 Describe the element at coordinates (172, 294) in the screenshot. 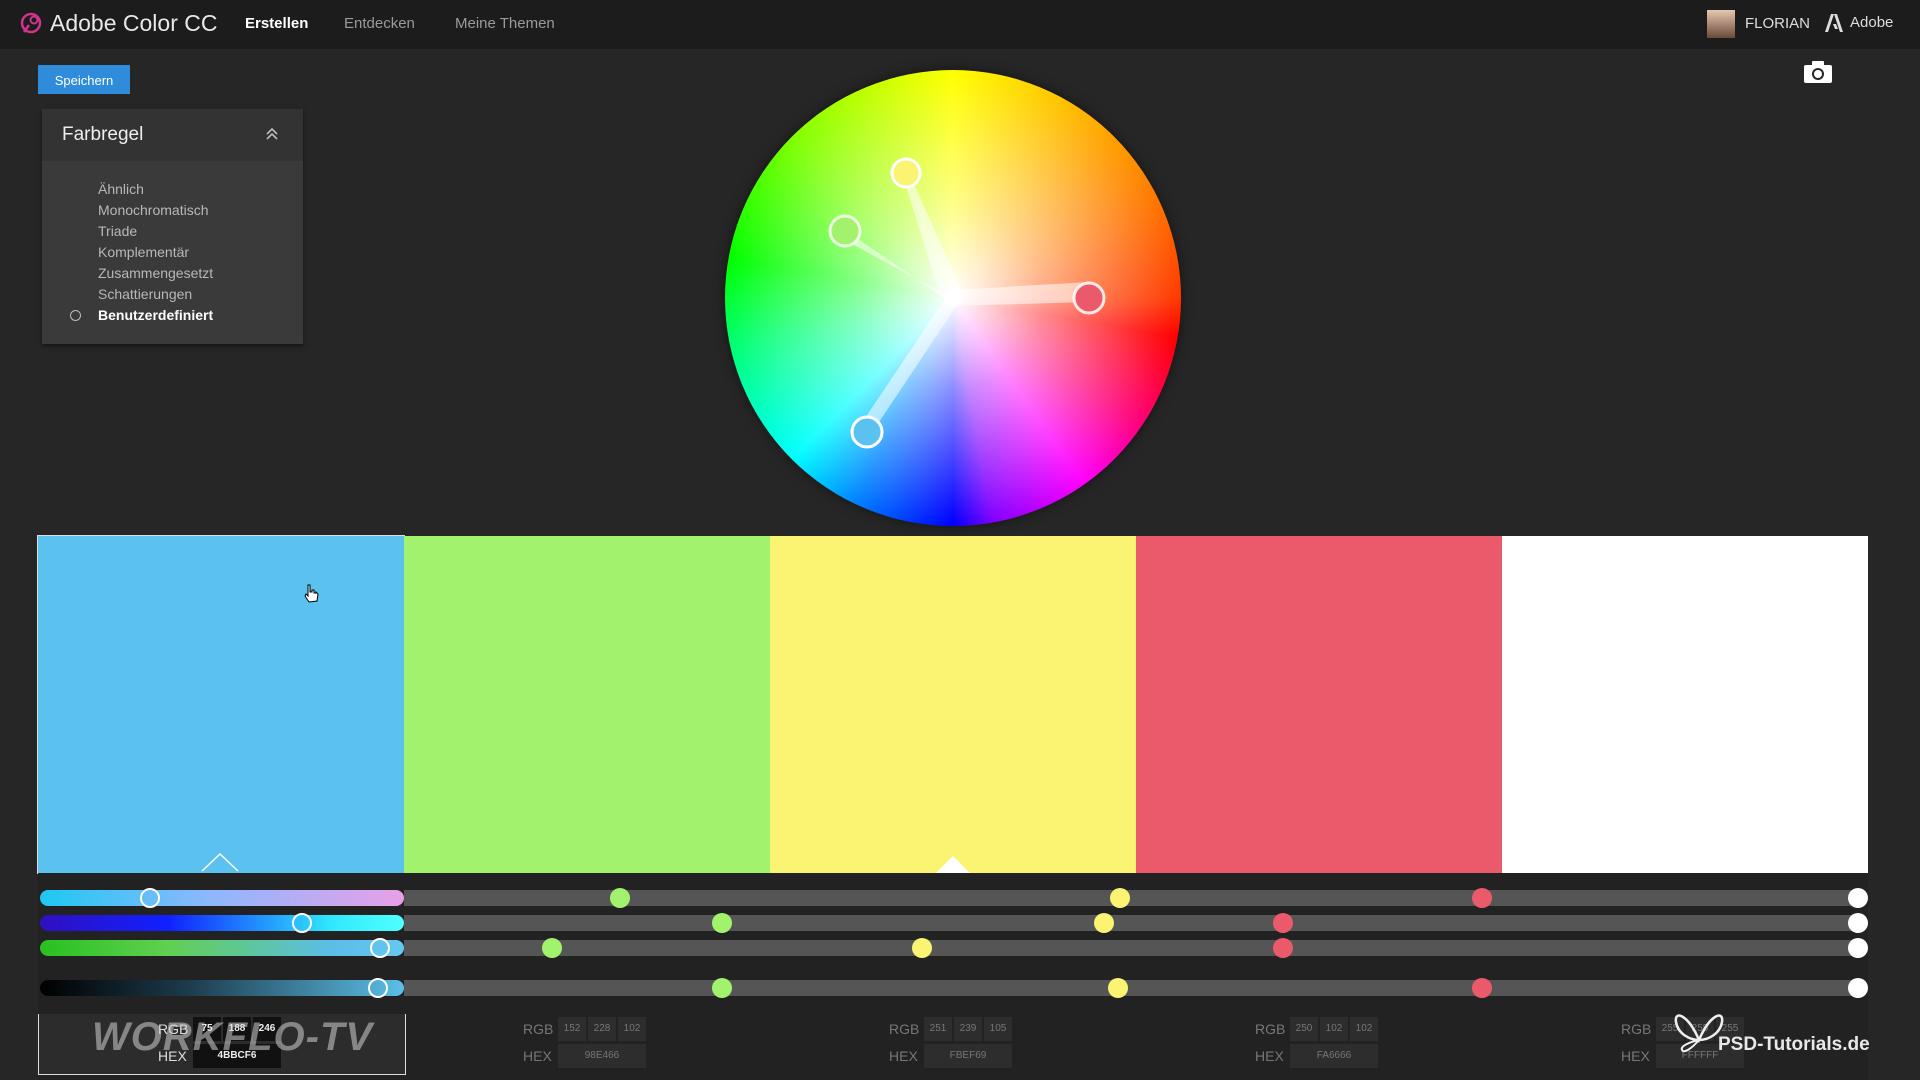

I see `rule-schattierungen: Schattierungen` at that location.